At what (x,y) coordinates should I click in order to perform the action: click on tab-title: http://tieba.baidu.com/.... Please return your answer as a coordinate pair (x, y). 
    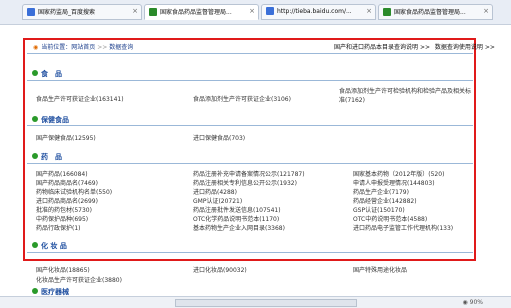
    Looking at the image, I should click on (314, 11).